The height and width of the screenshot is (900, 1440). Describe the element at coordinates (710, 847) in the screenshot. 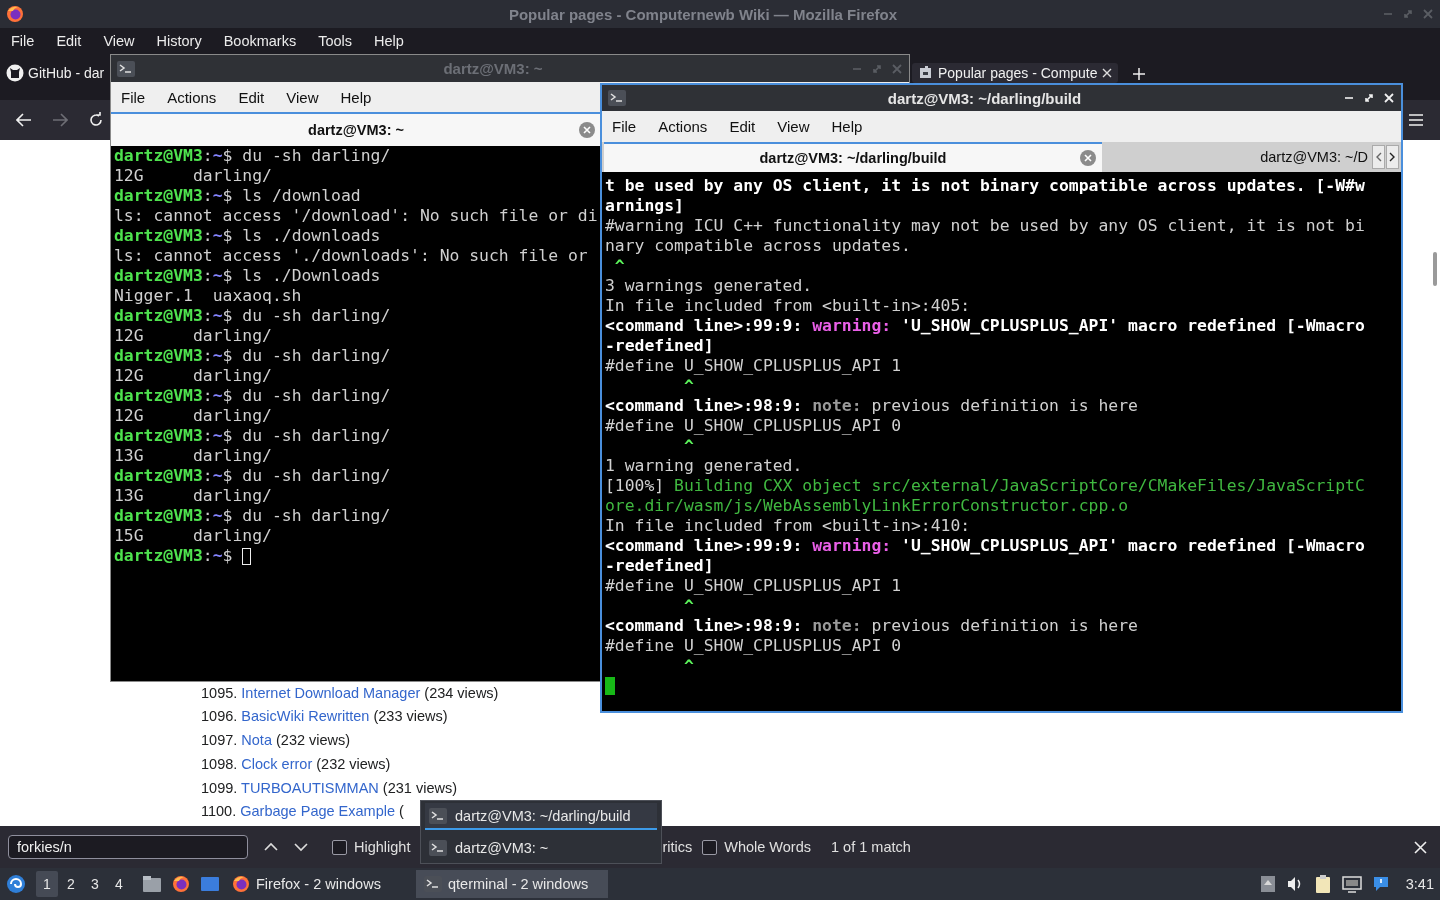

I see `whole-words-checkbox` at that location.